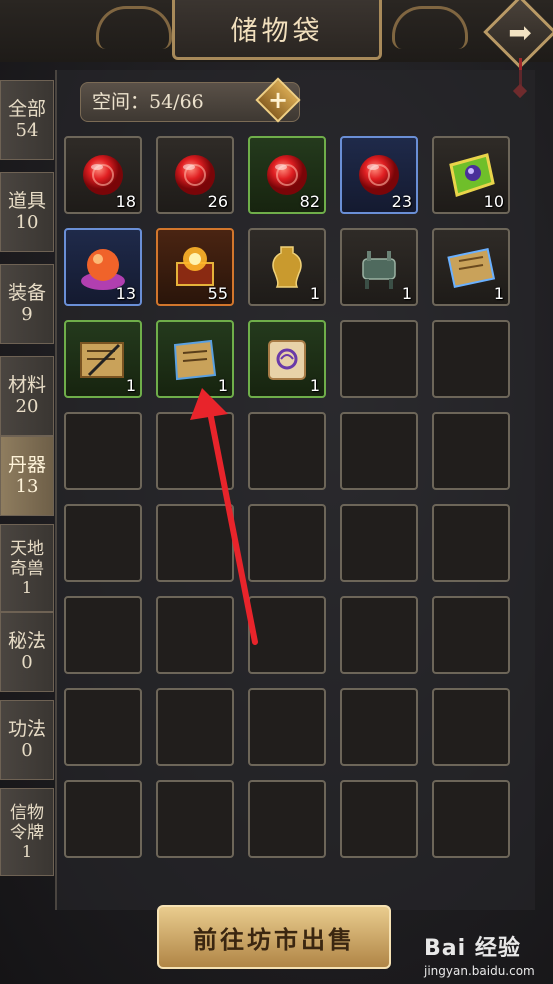 This screenshot has width=553, height=984. I want to click on page-title: 储物袋, so click(277, 31).